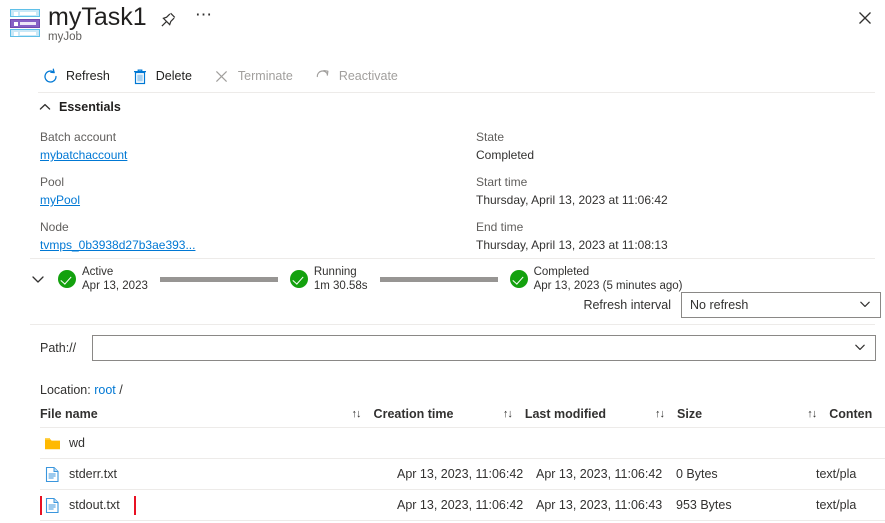 This screenshot has width=885, height=523. I want to click on timeline-step-detail: 1m 30.58s, so click(340, 286).